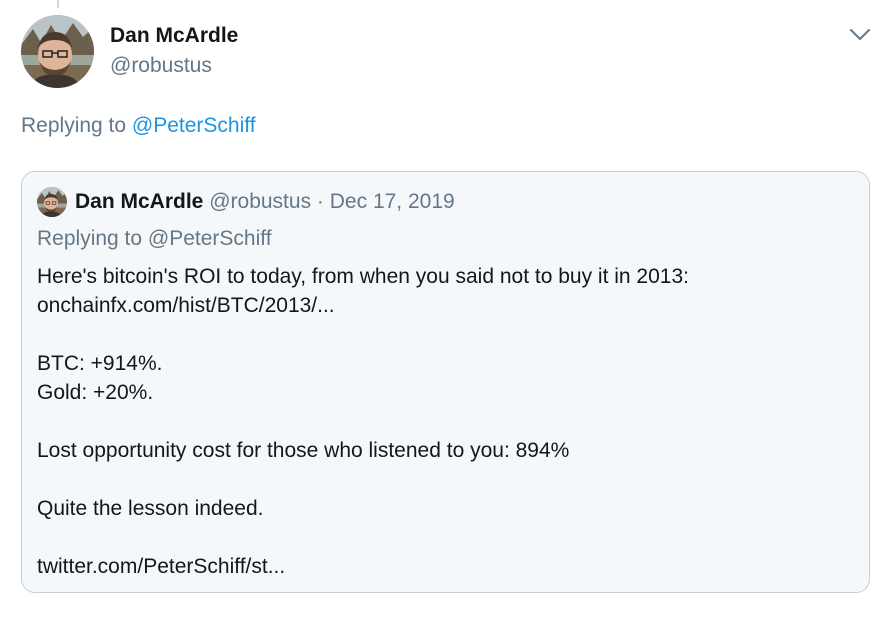  I want to click on quoted-replying-to: Replying to @PeterSchiff, so click(154, 238).